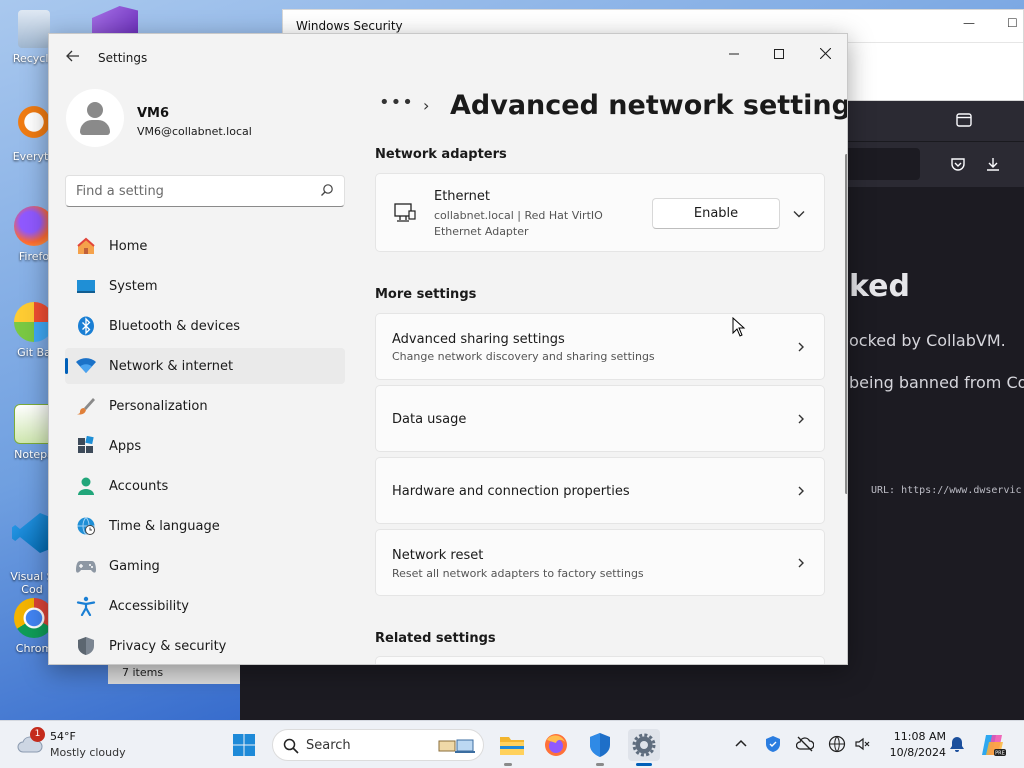 This screenshot has width=1024, height=768. I want to click on accounts-icon, so click(86, 486).